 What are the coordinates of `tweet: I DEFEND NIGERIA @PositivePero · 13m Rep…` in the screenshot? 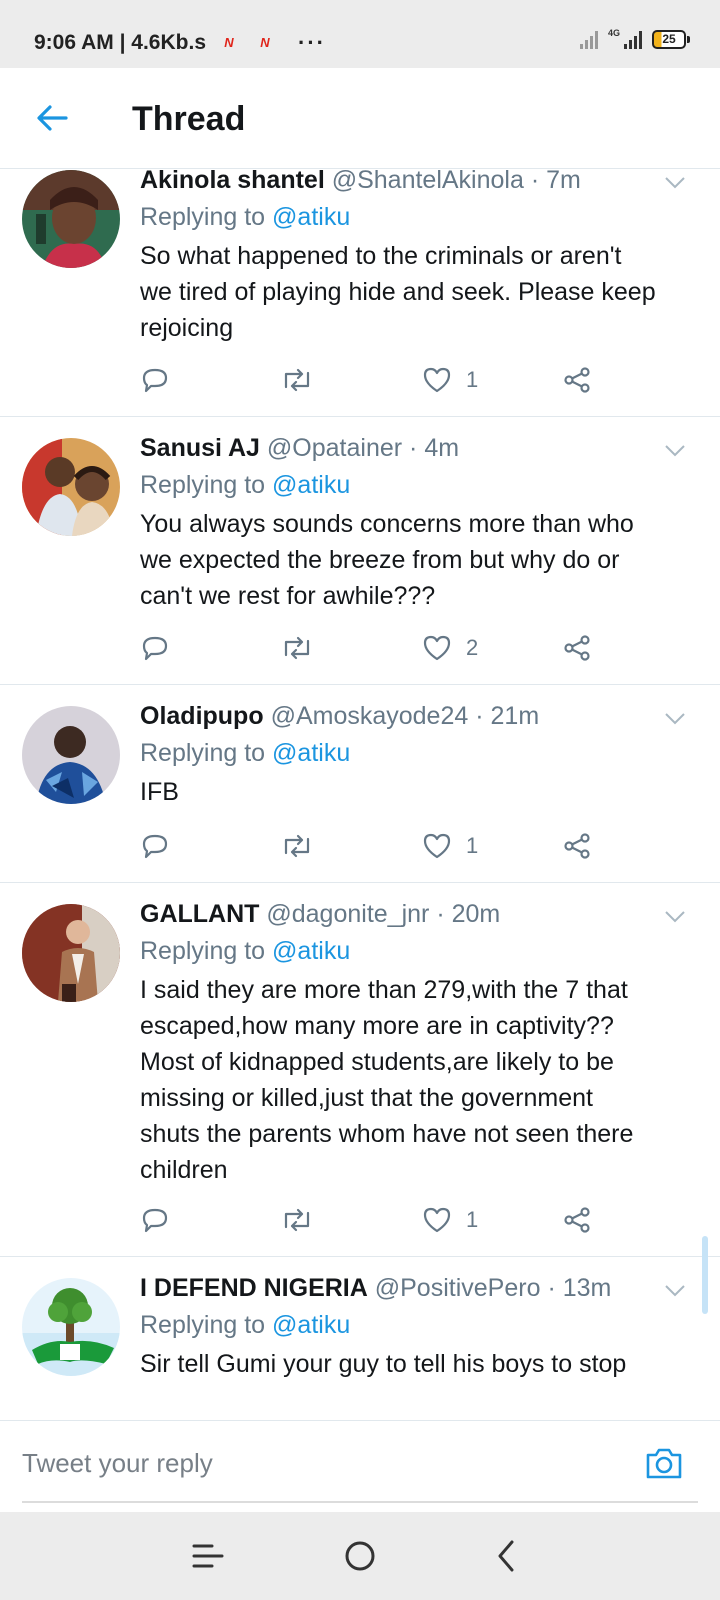 It's located at (360, 1338).